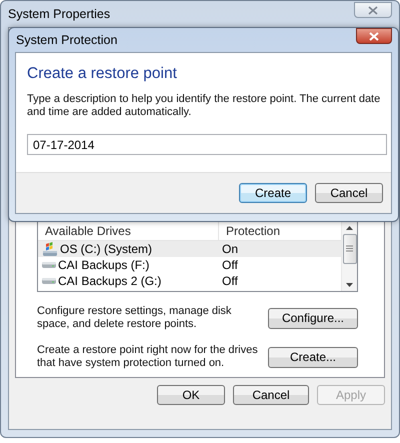  I want to click on list-row: CAI Backups 2 (G:) Off, so click(189, 281).